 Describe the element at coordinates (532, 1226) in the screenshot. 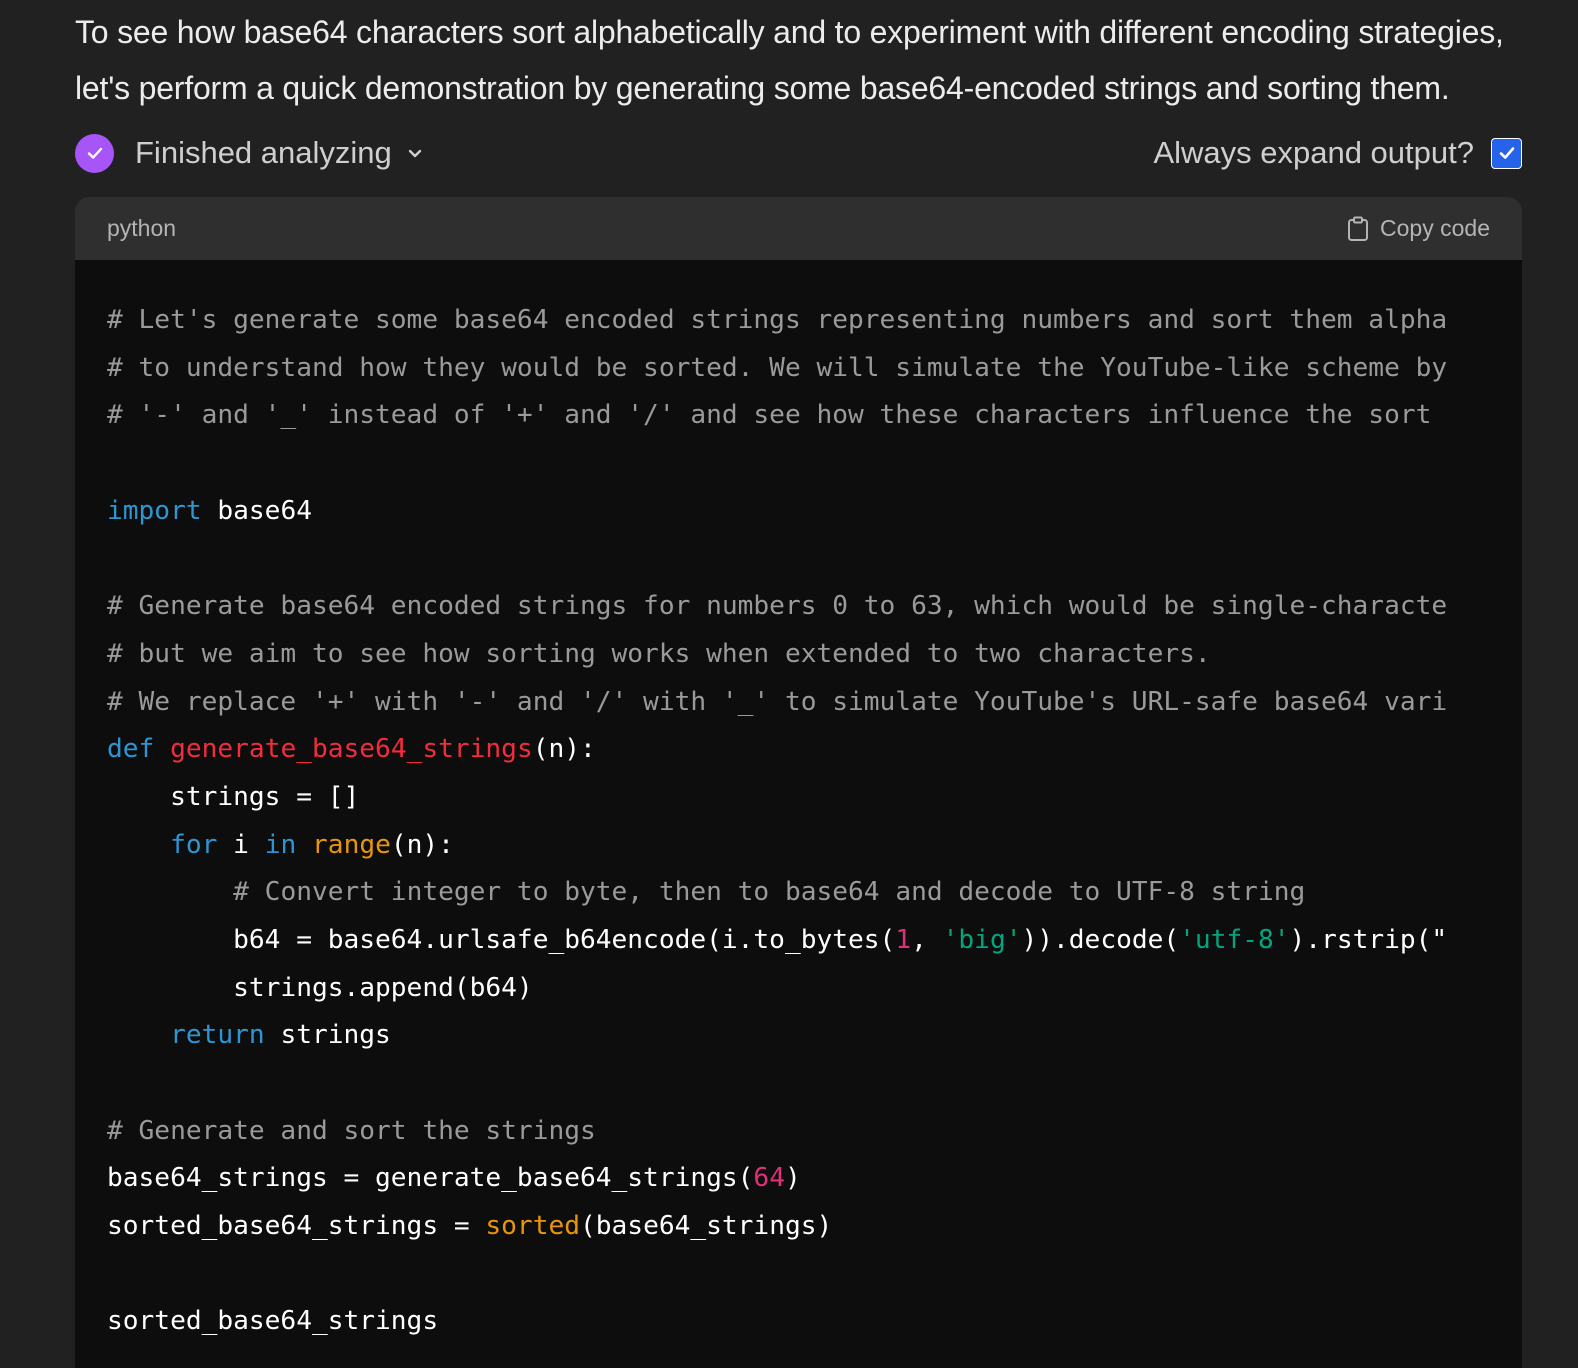

I see `code-token: sorted` at that location.